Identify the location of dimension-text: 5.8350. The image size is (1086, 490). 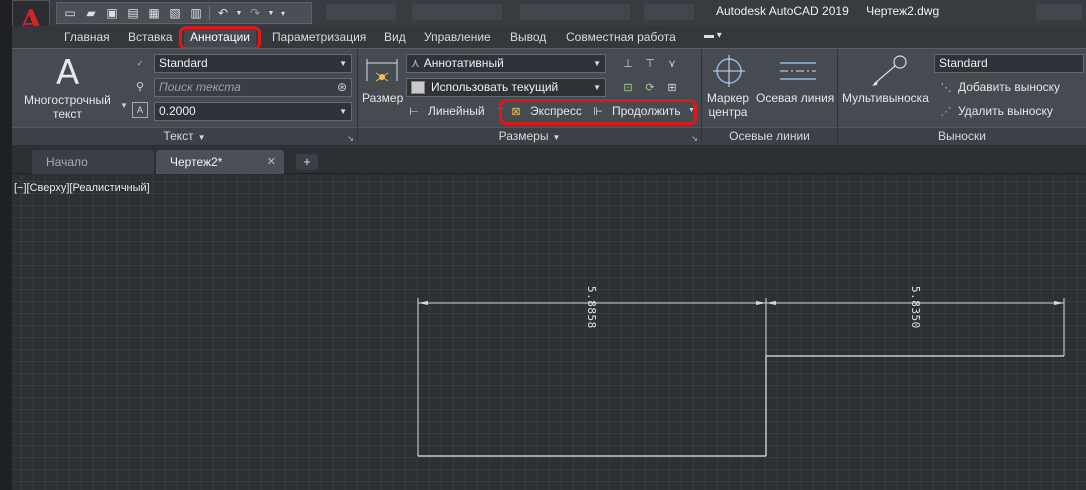
(915, 307).